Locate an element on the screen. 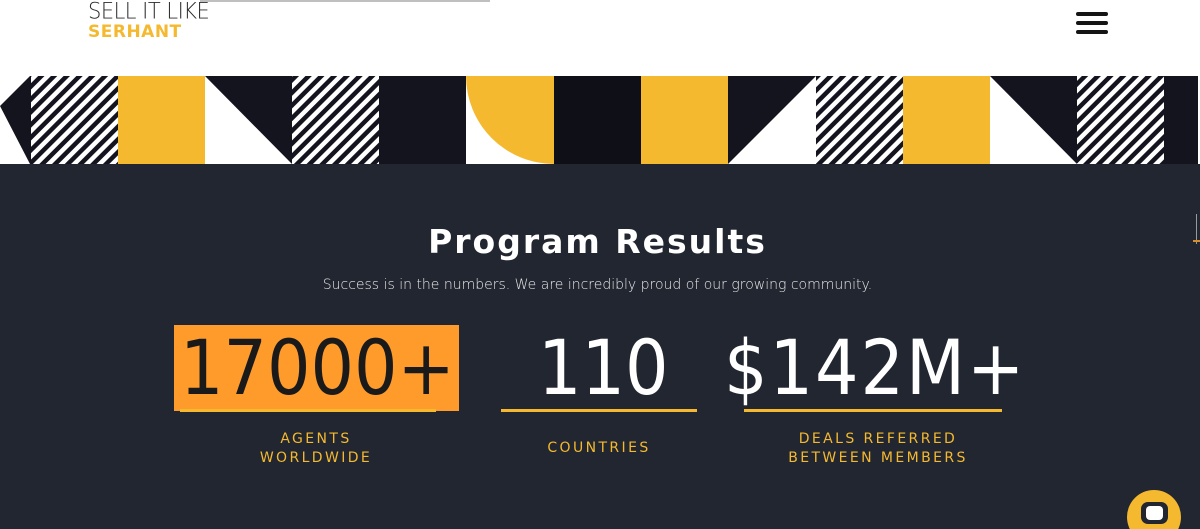 The width and height of the screenshot is (1200, 529). logo-text-top: SELL IT LIKE is located at coordinates (149, 12).